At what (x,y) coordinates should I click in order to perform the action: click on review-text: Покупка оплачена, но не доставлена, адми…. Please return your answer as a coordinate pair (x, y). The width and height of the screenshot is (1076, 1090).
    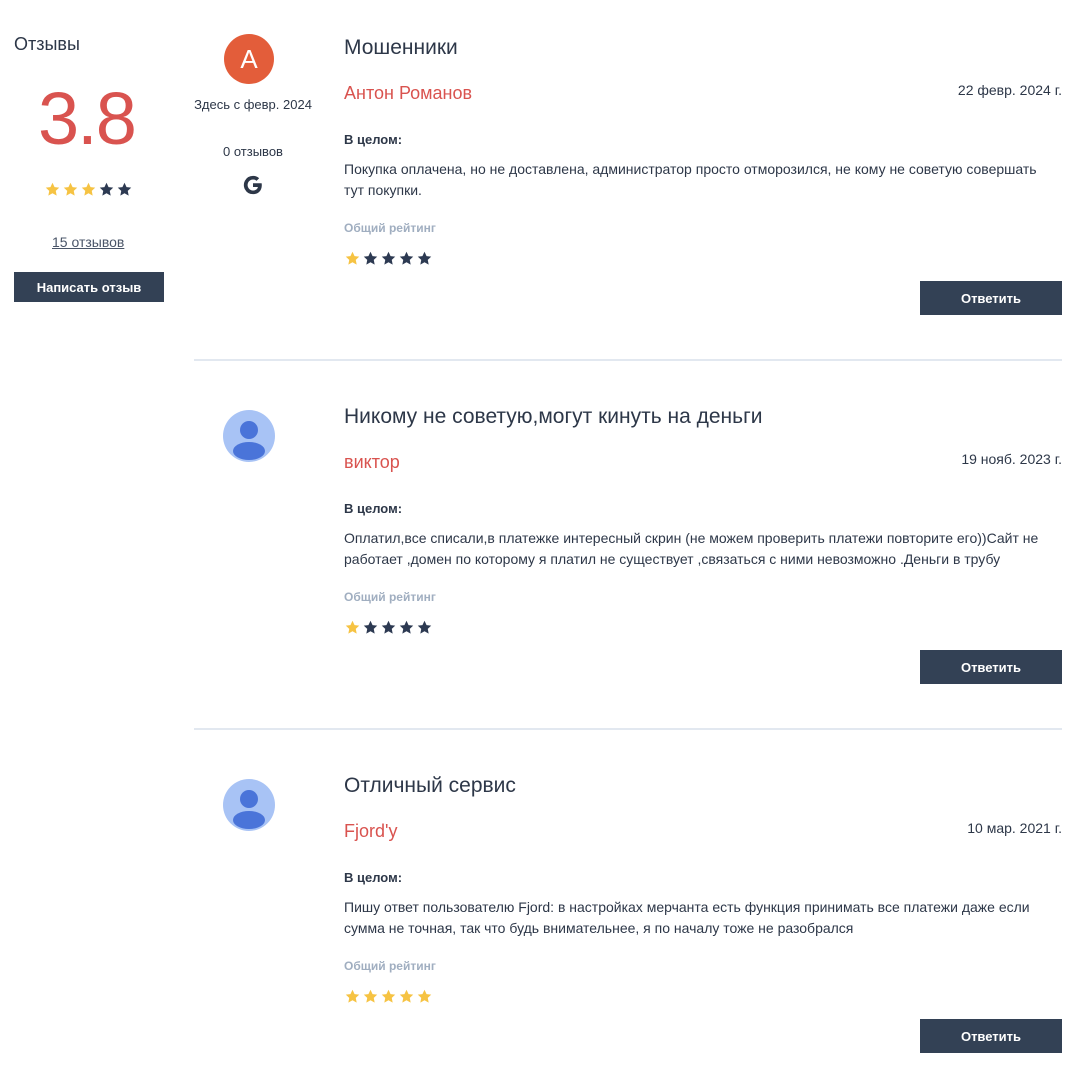
    Looking at the image, I should click on (690, 179).